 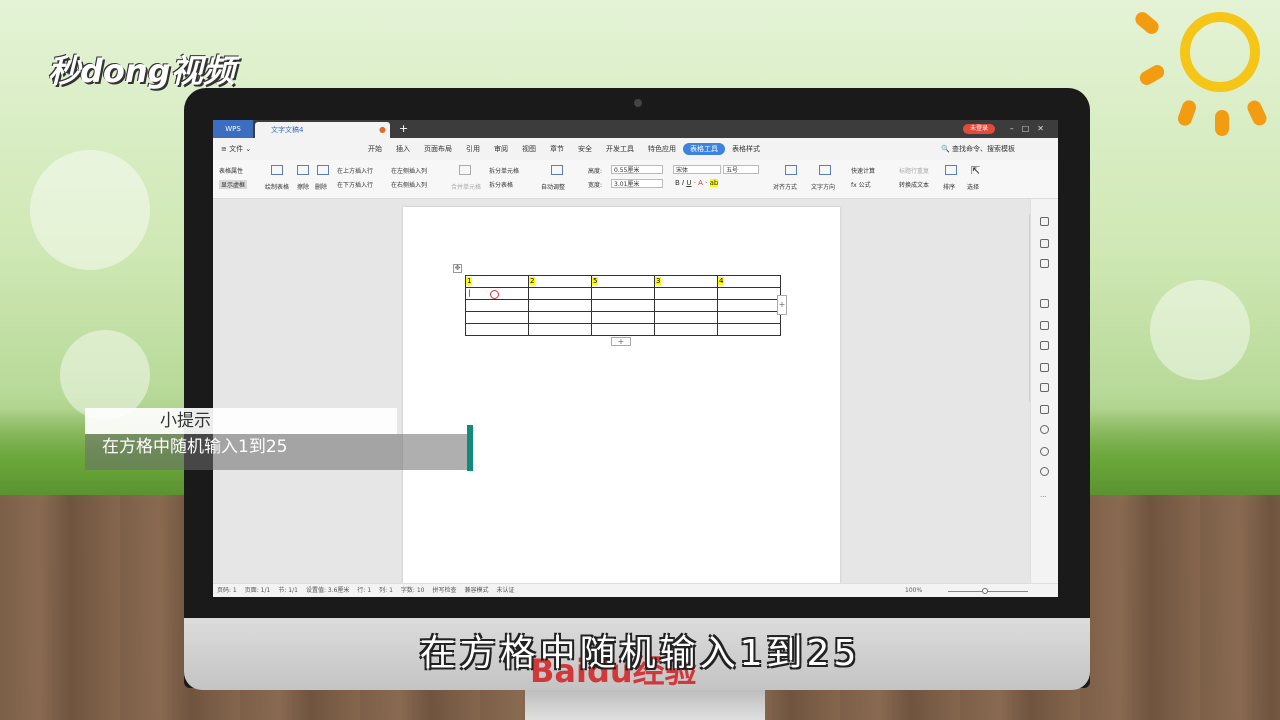 I want to click on tab-references: 引用, so click(x=473, y=149).